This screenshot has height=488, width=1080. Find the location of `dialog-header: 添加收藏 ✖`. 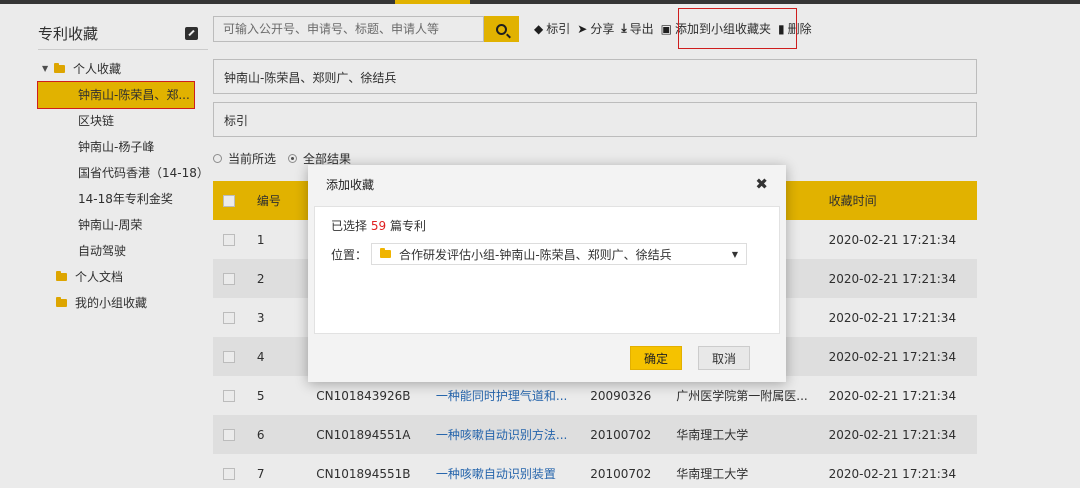

dialog-header: 添加收藏 ✖ is located at coordinates (547, 184).